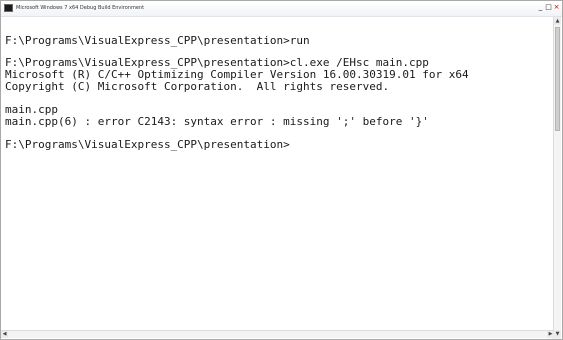 This screenshot has height=340, width=563. Describe the element at coordinates (557, 21) in the screenshot. I see `scroll-up-icon: ▲` at that location.